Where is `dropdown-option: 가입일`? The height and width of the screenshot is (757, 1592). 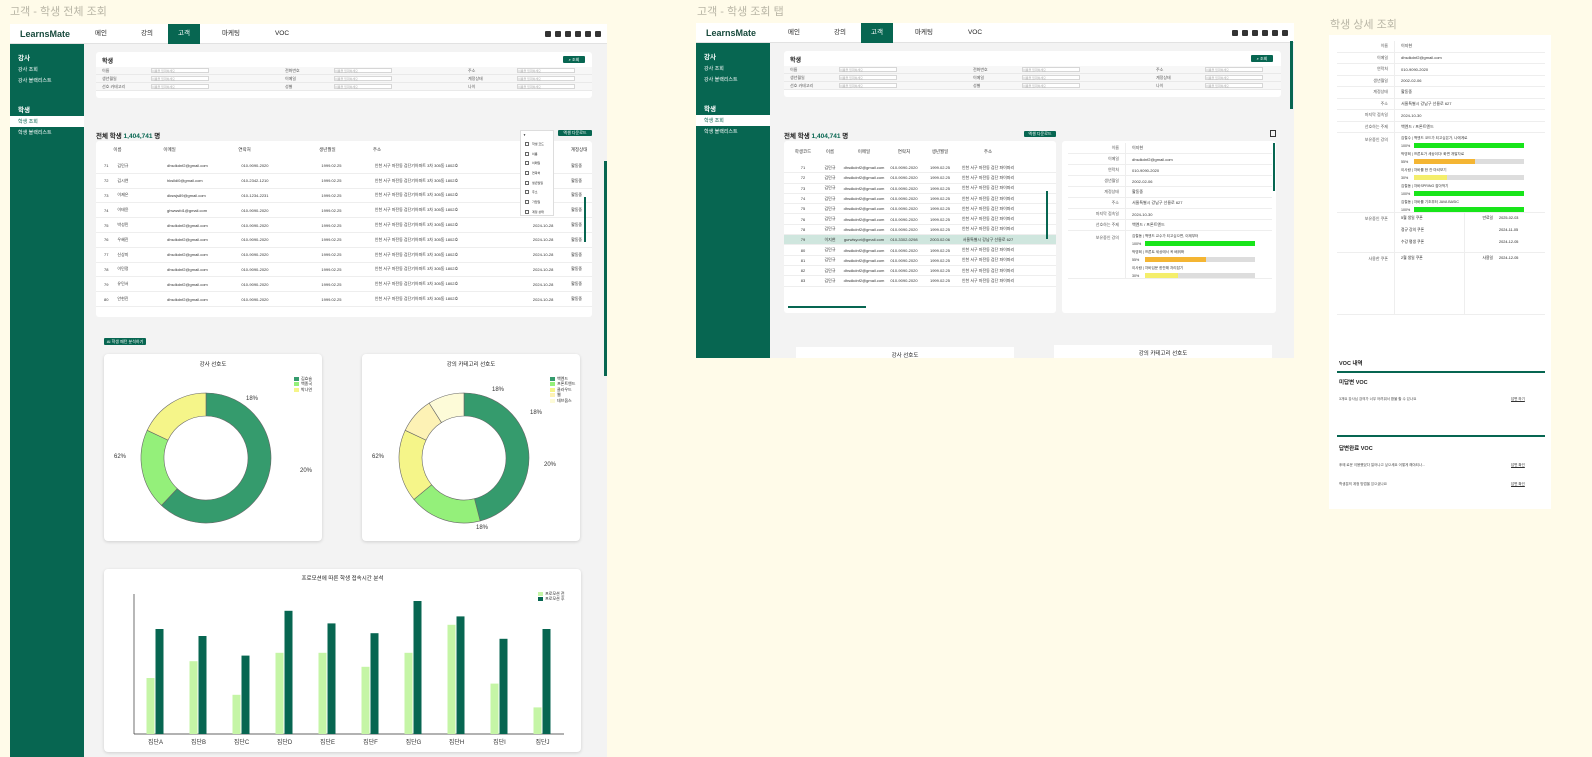 dropdown-option: 가입일 is located at coordinates (537, 202).